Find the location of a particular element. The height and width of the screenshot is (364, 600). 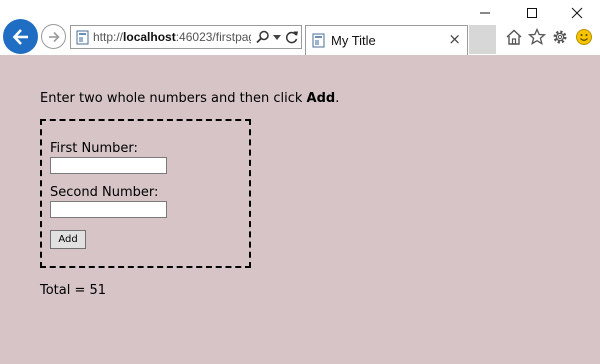

tab-my-title: My Title × is located at coordinates (386, 40).